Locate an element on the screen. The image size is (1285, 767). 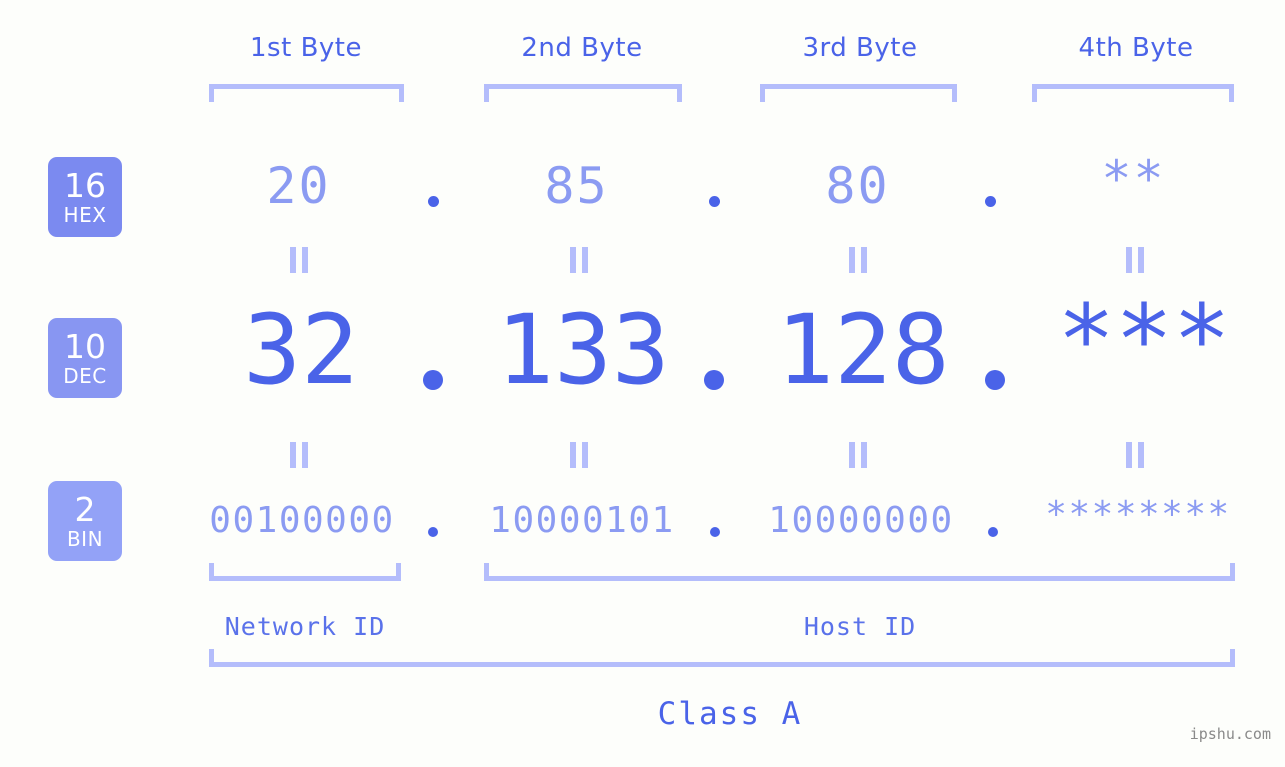
byte-header-3: 3rd Byte is located at coordinates (860, 48).